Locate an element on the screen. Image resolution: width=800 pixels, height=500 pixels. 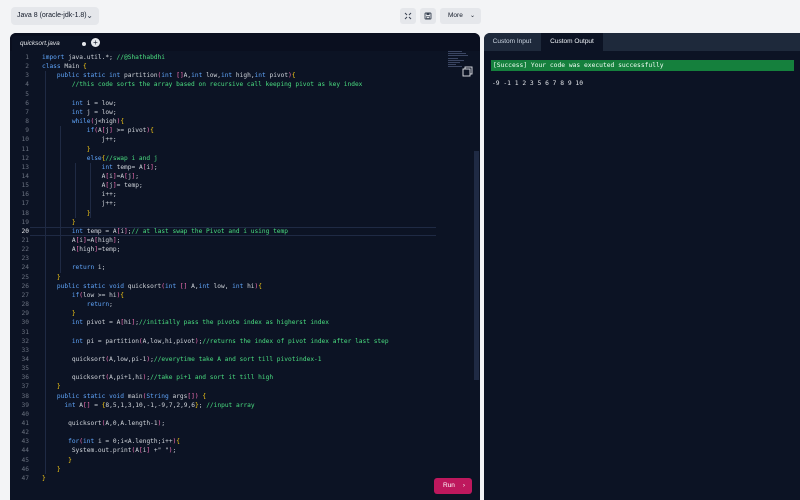
output-tabs: Custom Input Custom Output is located at coordinates (642, 42).